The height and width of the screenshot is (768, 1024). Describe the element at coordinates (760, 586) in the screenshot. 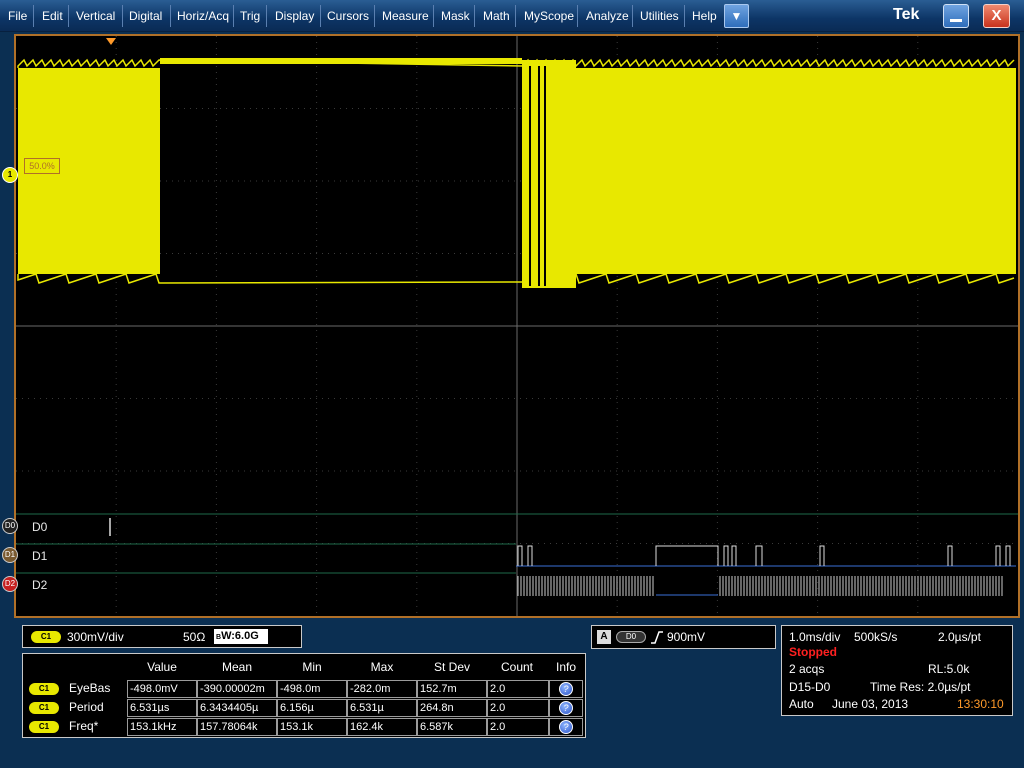

I see `d2-pulse-train` at that location.